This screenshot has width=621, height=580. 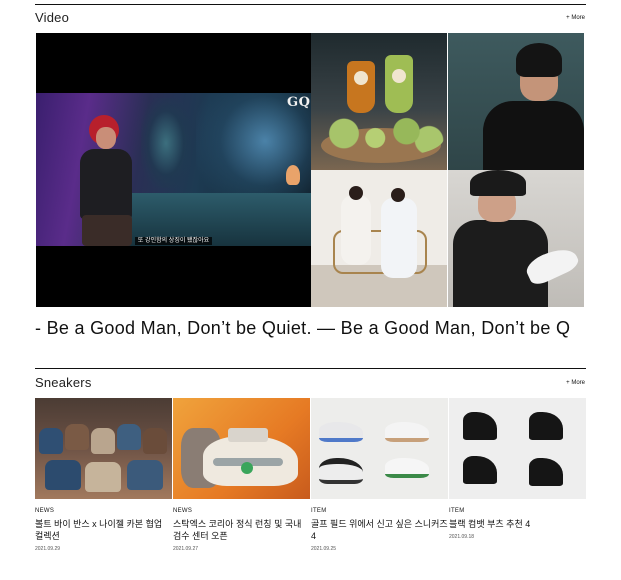 I want to click on video-subtitle: 또 강인함의 상징이 됐잖아요, so click(x=173, y=238).